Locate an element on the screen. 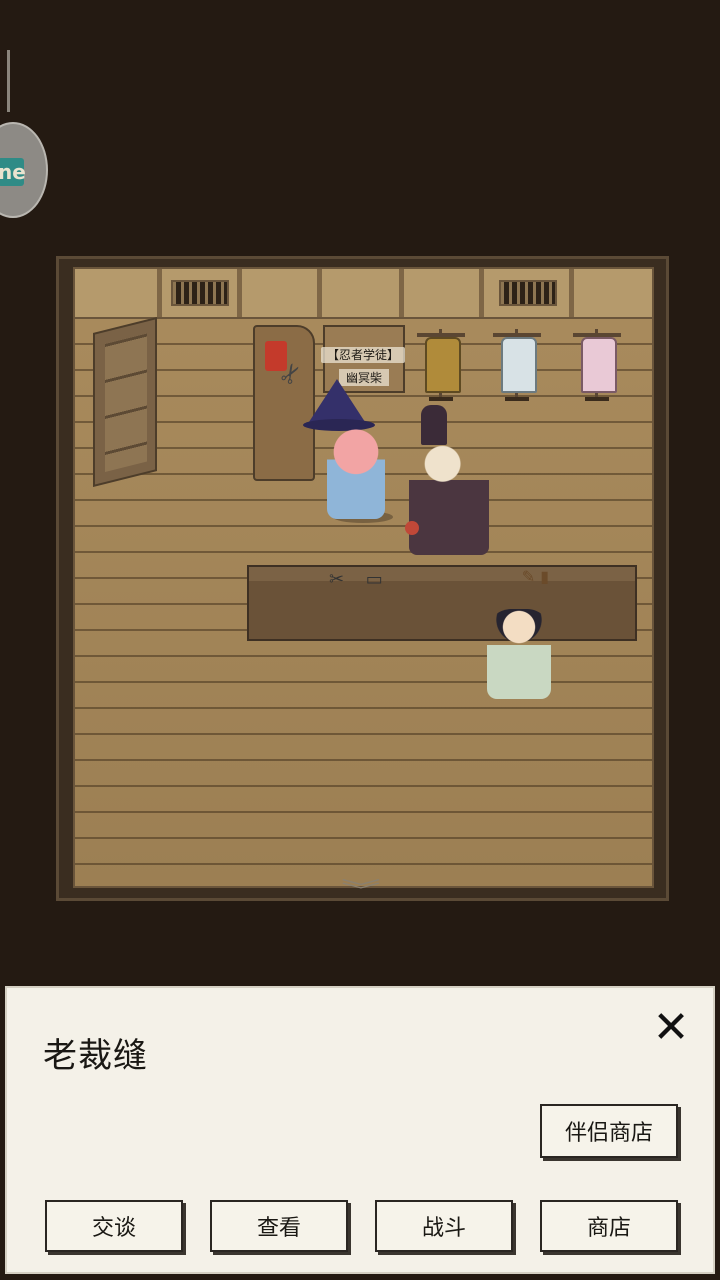 The height and width of the screenshot is (1280, 720). yarn-ball-icon is located at coordinates (412, 528).